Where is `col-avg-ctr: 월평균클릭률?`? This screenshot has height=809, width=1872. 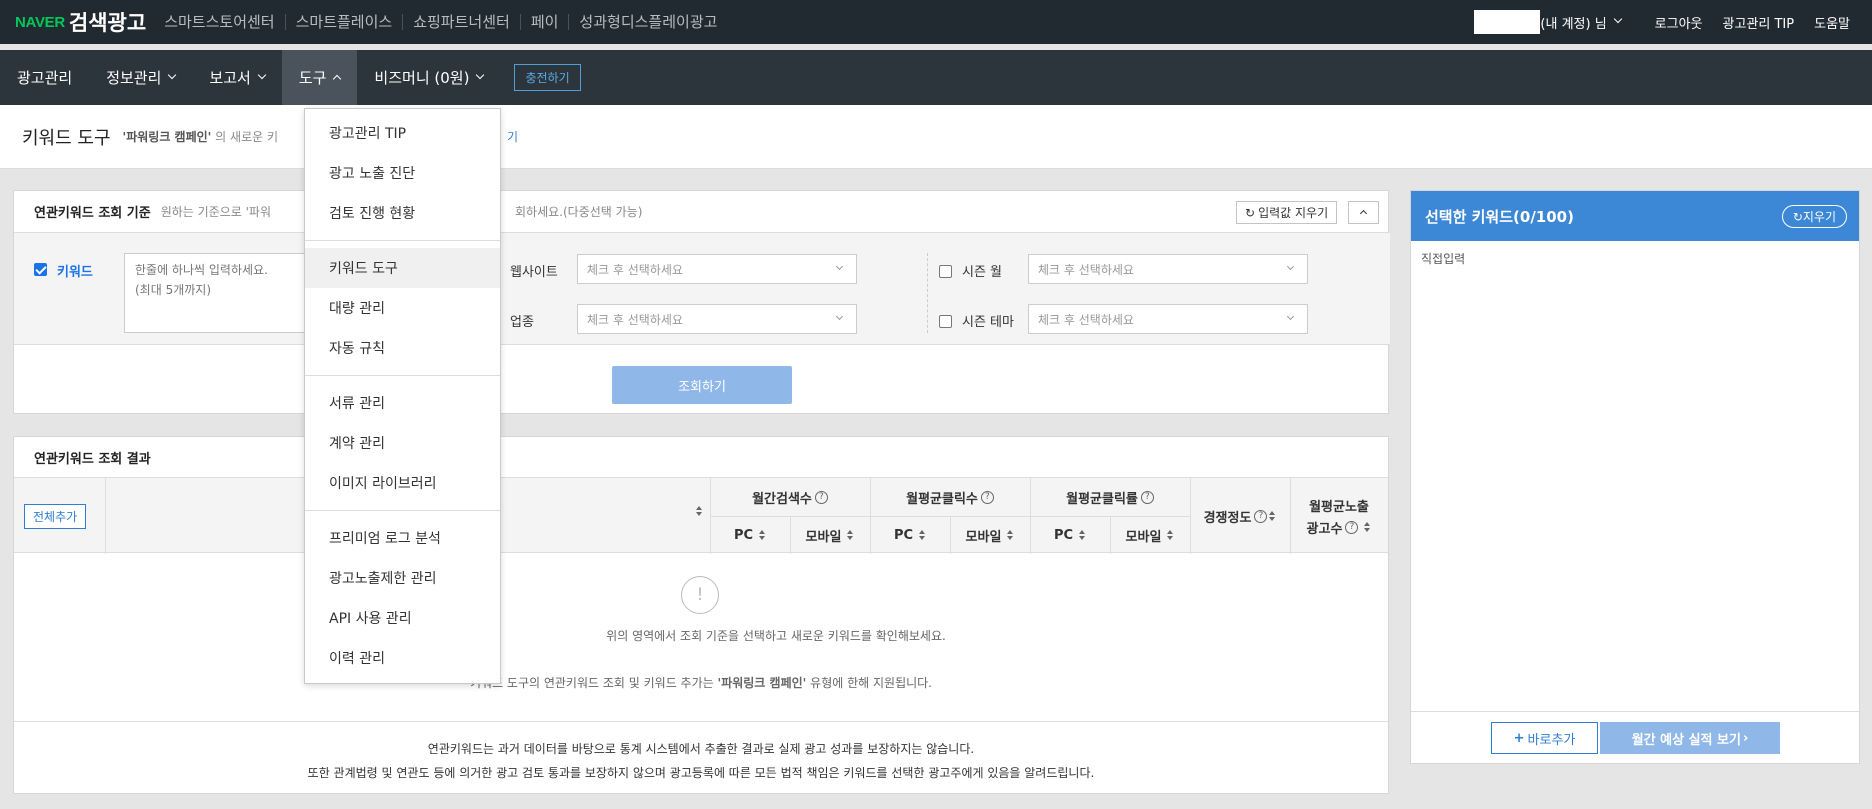 col-avg-ctr: 월평균클릭률? is located at coordinates (1110, 497).